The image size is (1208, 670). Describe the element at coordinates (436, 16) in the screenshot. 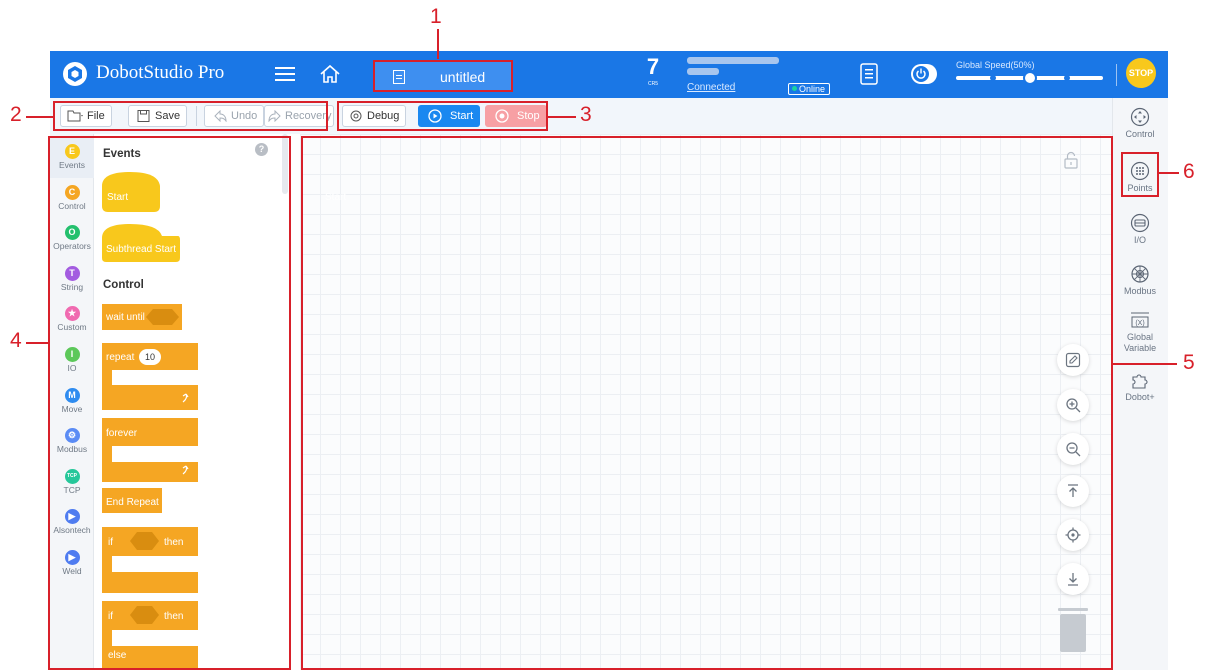

I see `annotation-number: 1` at that location.